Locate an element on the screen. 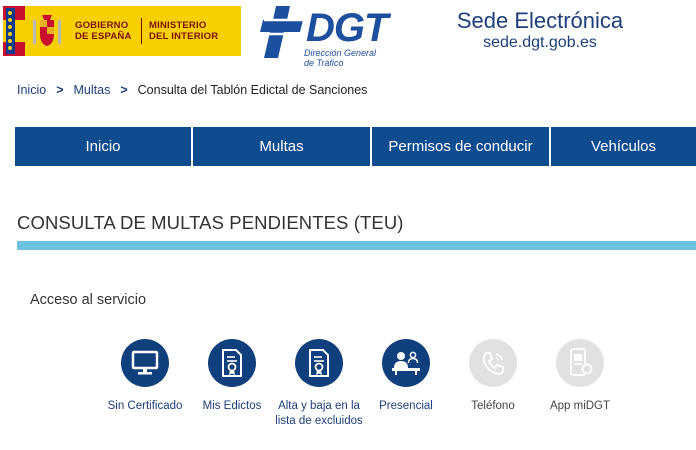  breadcrumb-current: Consulta del Tablón Edictal de Sanciones is located at coordinates (252, 90).